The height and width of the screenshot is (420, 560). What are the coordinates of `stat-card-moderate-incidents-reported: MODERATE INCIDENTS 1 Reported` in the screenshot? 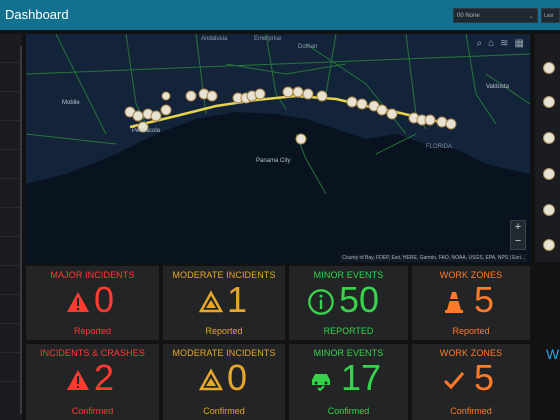 It's located at (224, 303).